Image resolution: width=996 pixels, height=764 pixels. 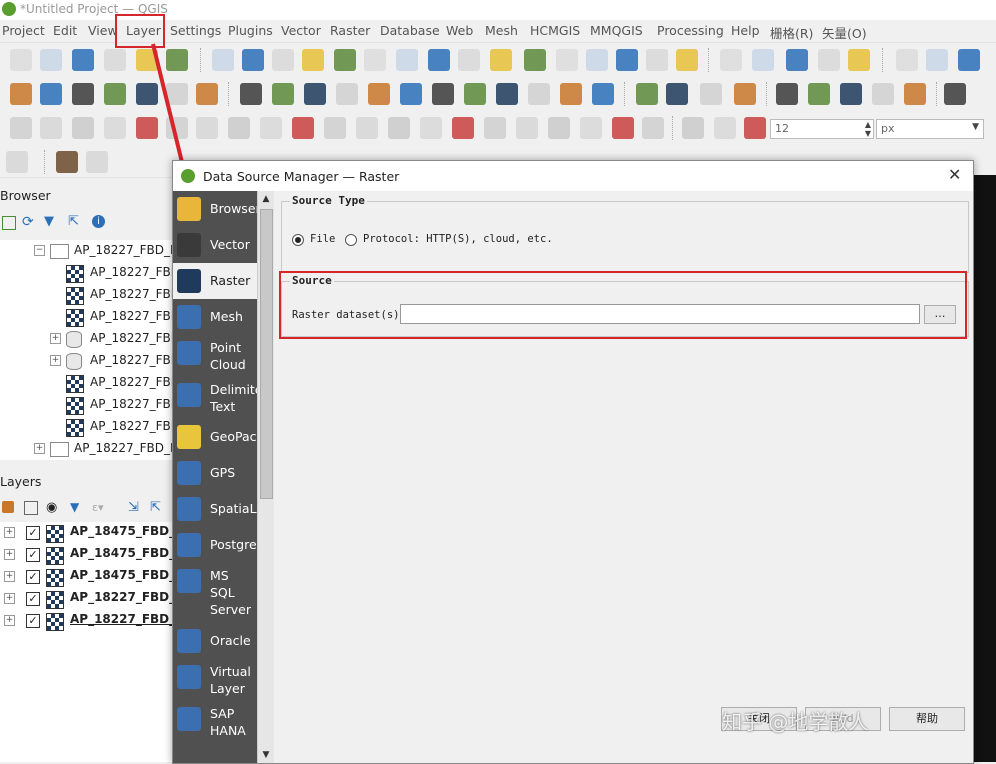 What do you see at coordinates (189, 395) in the screenshot?
I see `delimited-text-icon` at bounding box center [189, 395].